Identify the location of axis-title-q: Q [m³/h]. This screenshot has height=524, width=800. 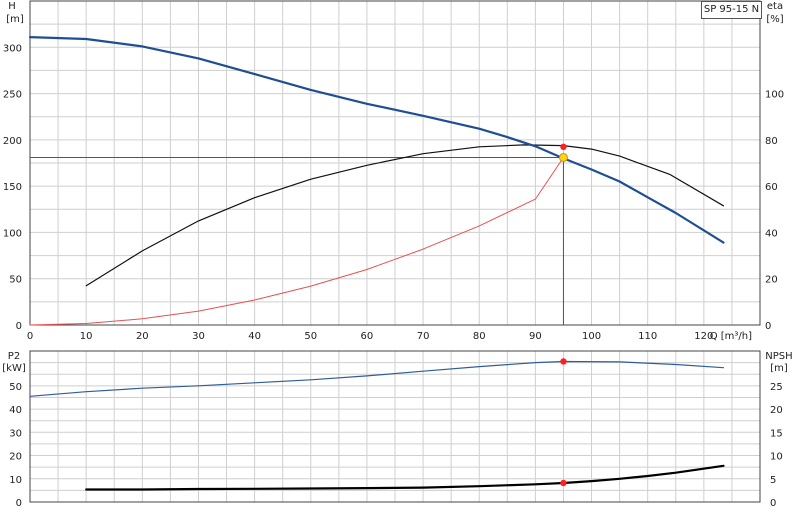
(731, 336).